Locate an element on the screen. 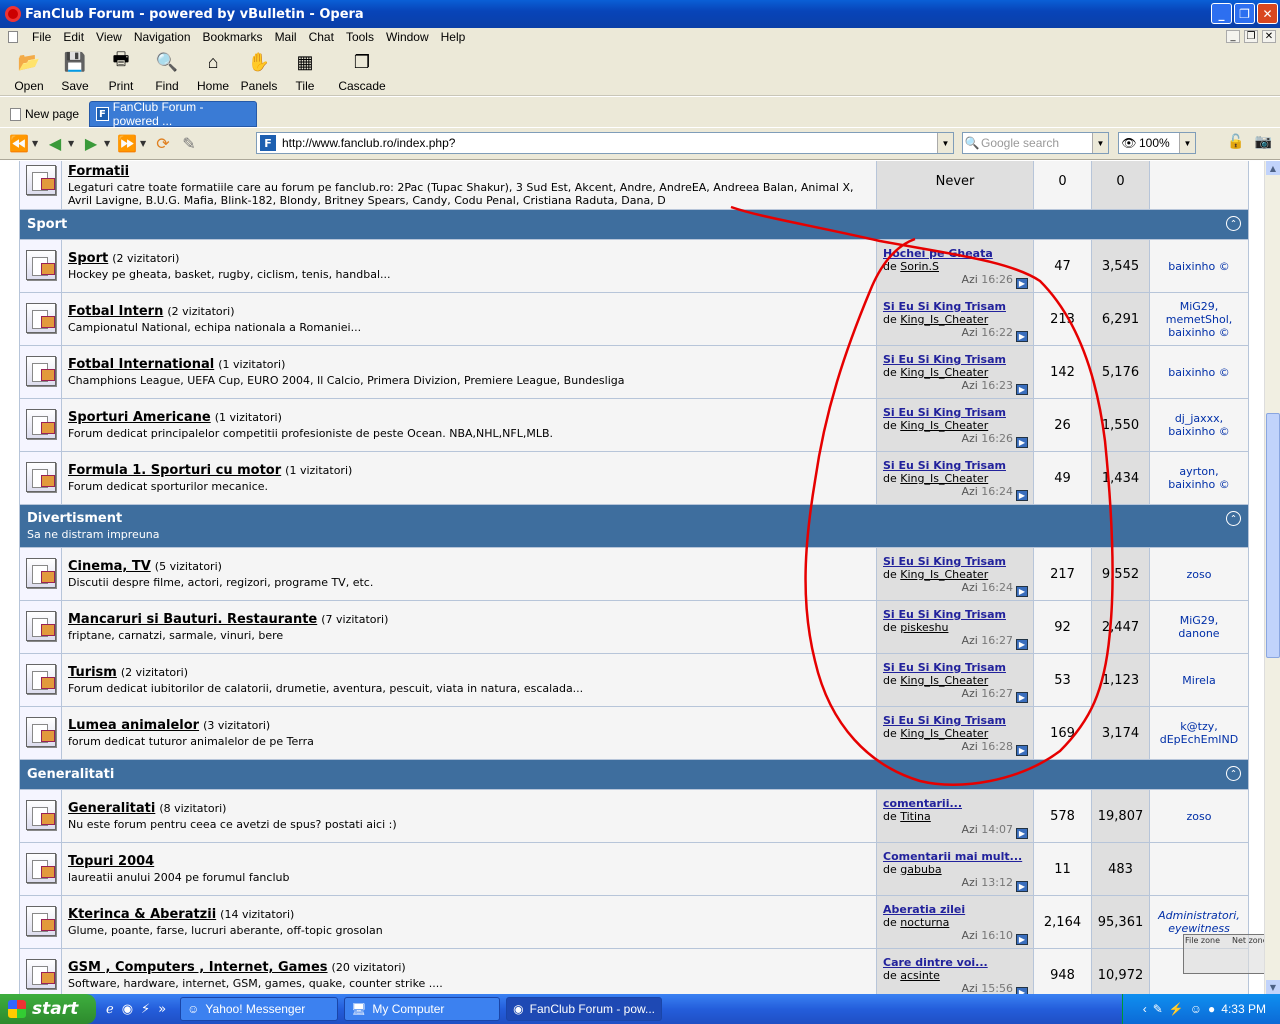 This screenshot has height=1024, width=1280. address-field: F http://www.fanclub.ro/index.php? ▼ is located at coordinates (605, 143).